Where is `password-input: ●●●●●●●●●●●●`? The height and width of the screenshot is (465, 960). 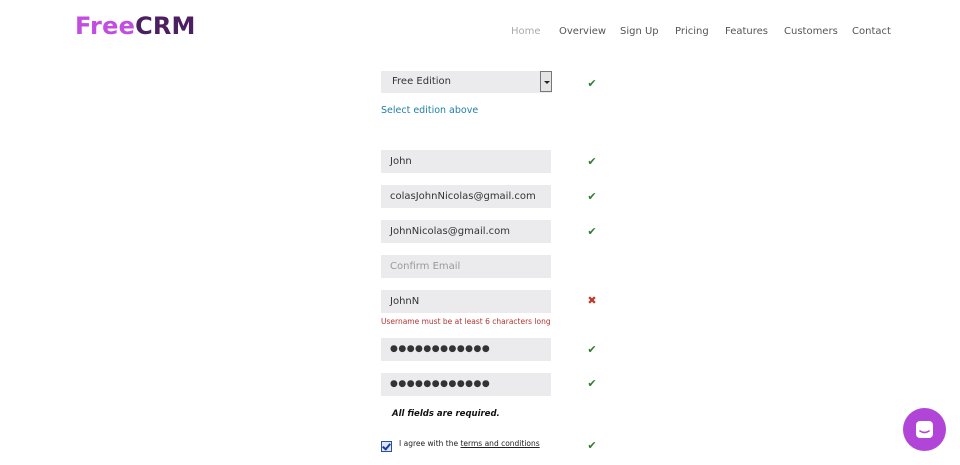 password-input: ●●●●●●●●●●●● is located at coordinates (466, 349).